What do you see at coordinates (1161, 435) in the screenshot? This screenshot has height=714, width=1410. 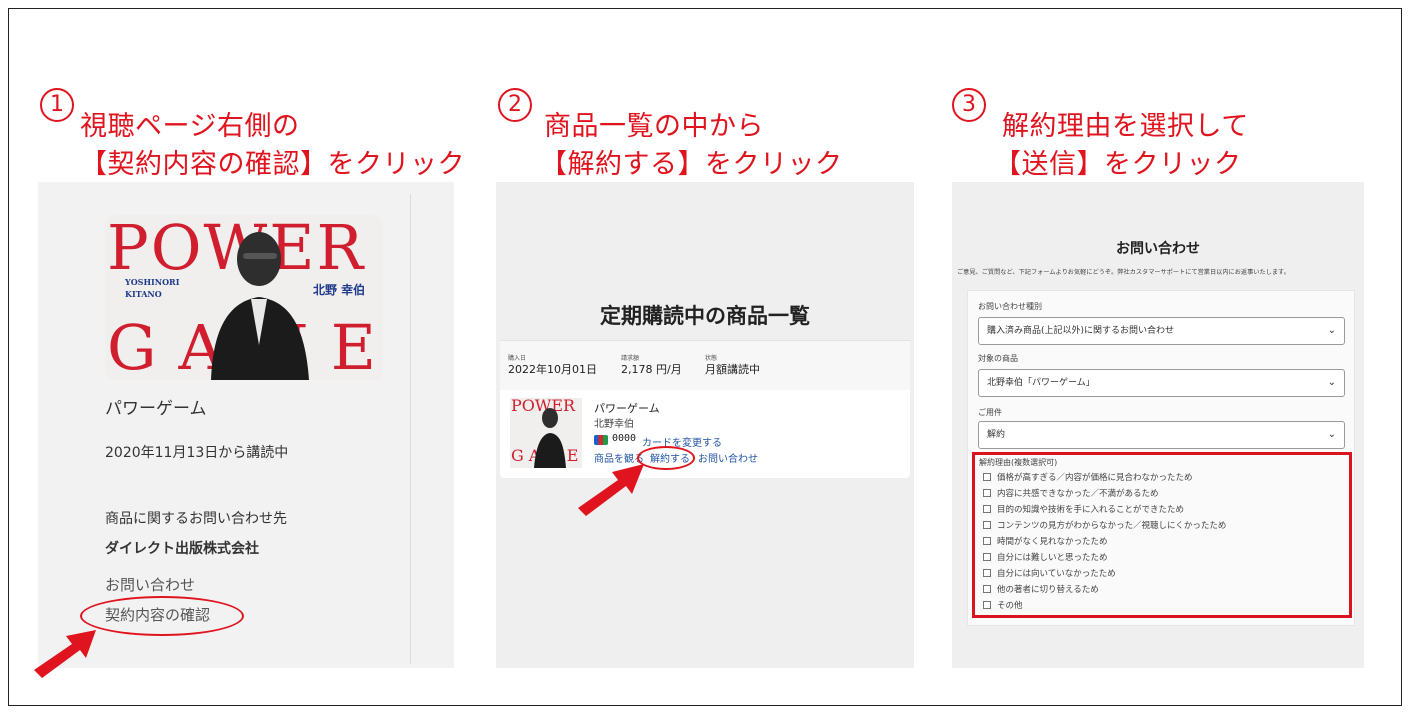 I see `subject-select: 解約 ⌄` at bounding box center [1161, 435].